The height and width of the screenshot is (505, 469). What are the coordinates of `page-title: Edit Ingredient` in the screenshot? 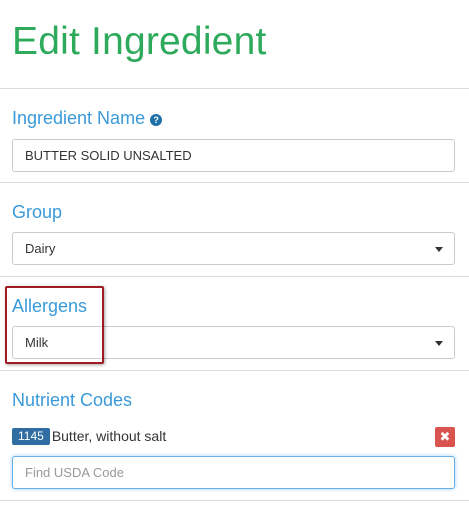 It's located at (139, 41).